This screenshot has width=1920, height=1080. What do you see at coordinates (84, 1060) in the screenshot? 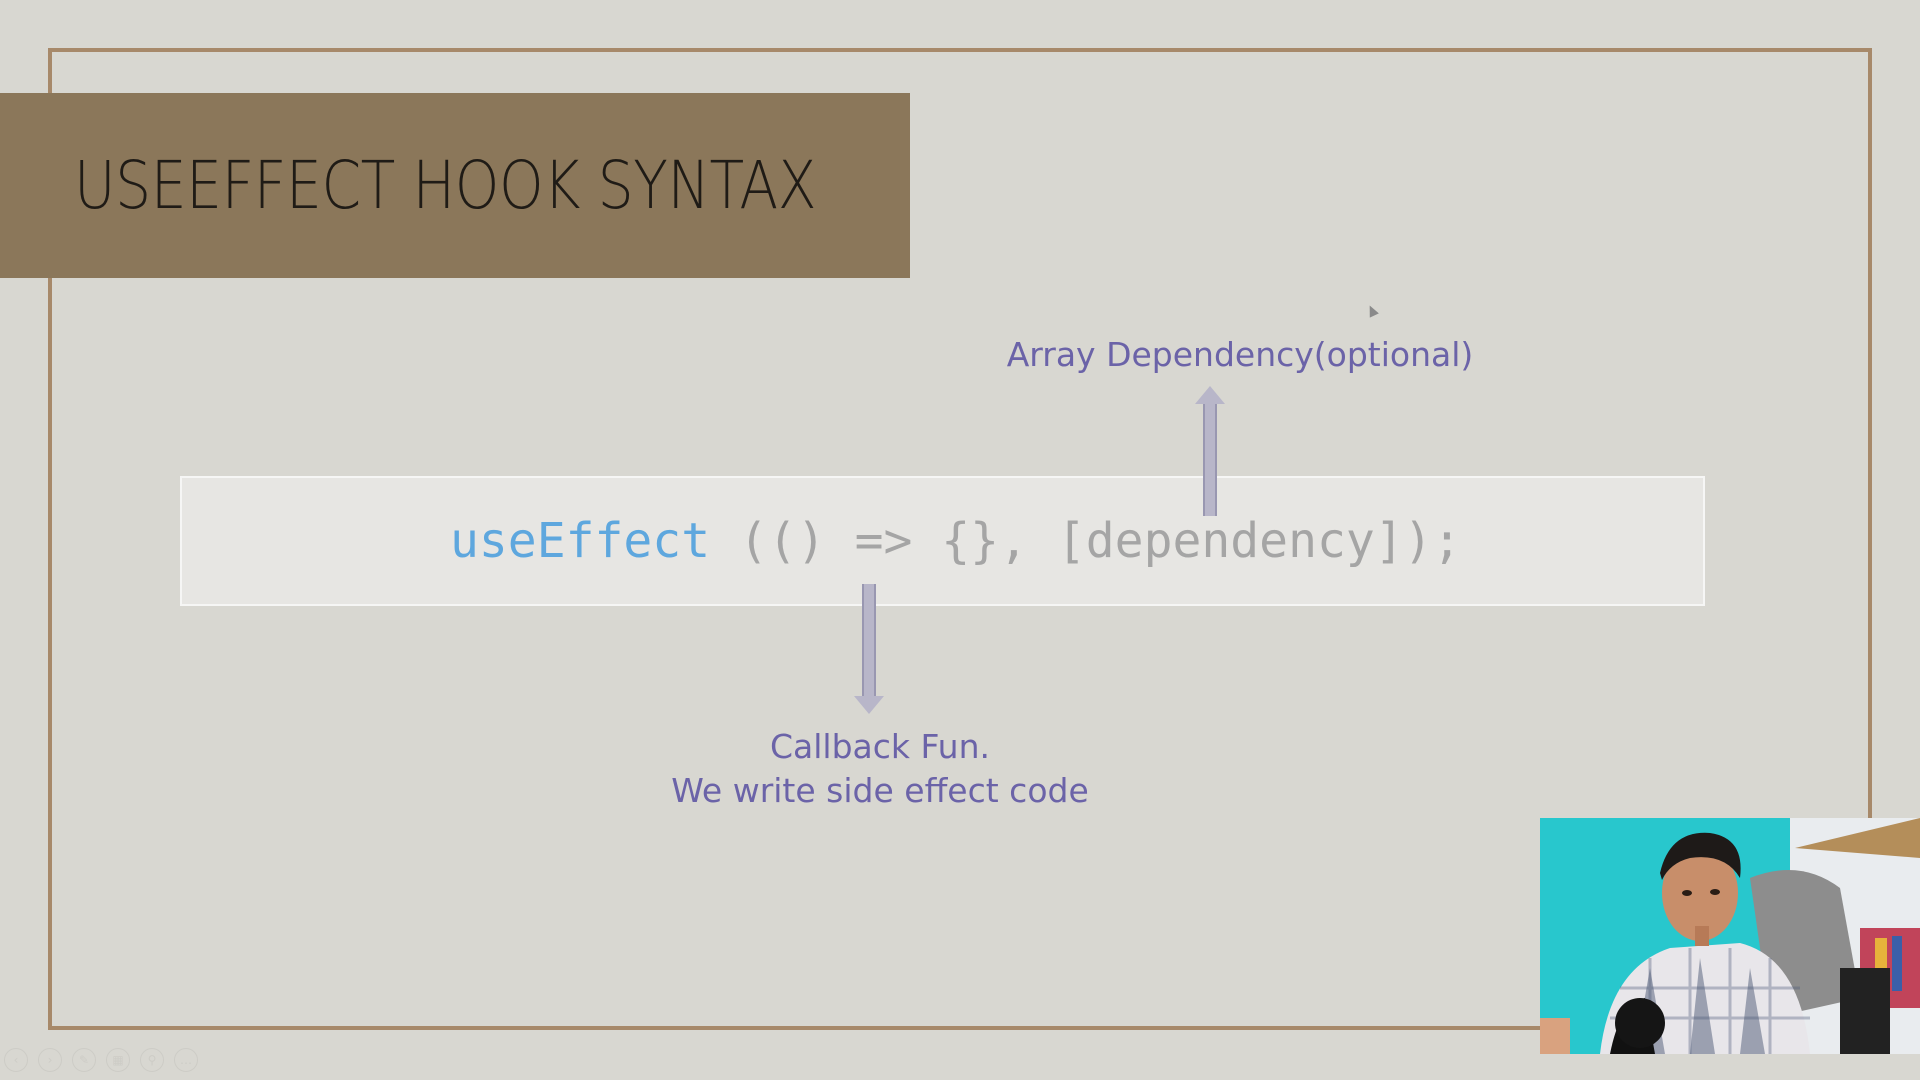
I see `pen-icon: ✎` at bounding box center [84, 1060].